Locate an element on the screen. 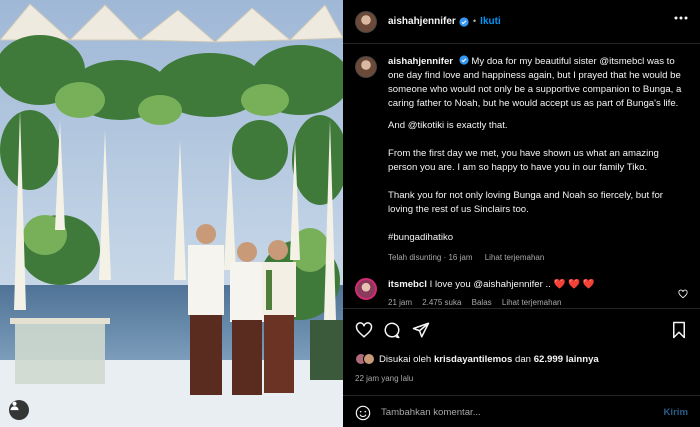 This screenshot has height=427, width=700. liked-by-user: krisdayantilemos is located at coordinates (473, 359).